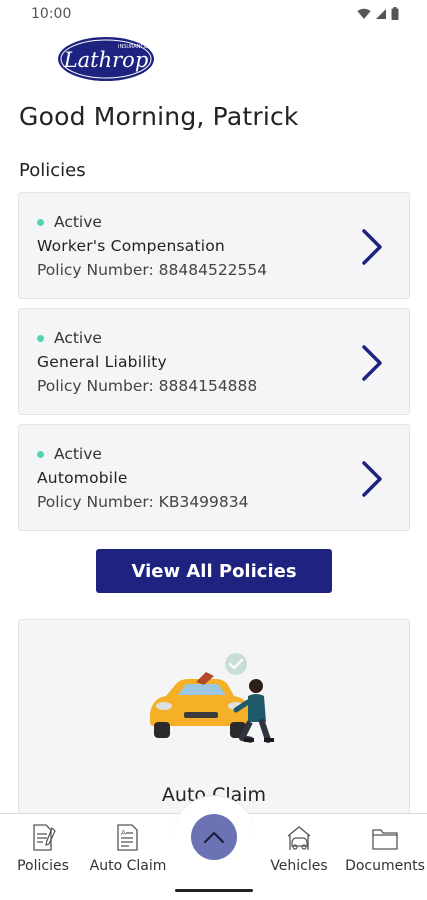  Describe the element at coordinates (131, 246) in the screenshot. I see `policy-name: Worker's Compensation` at that location.